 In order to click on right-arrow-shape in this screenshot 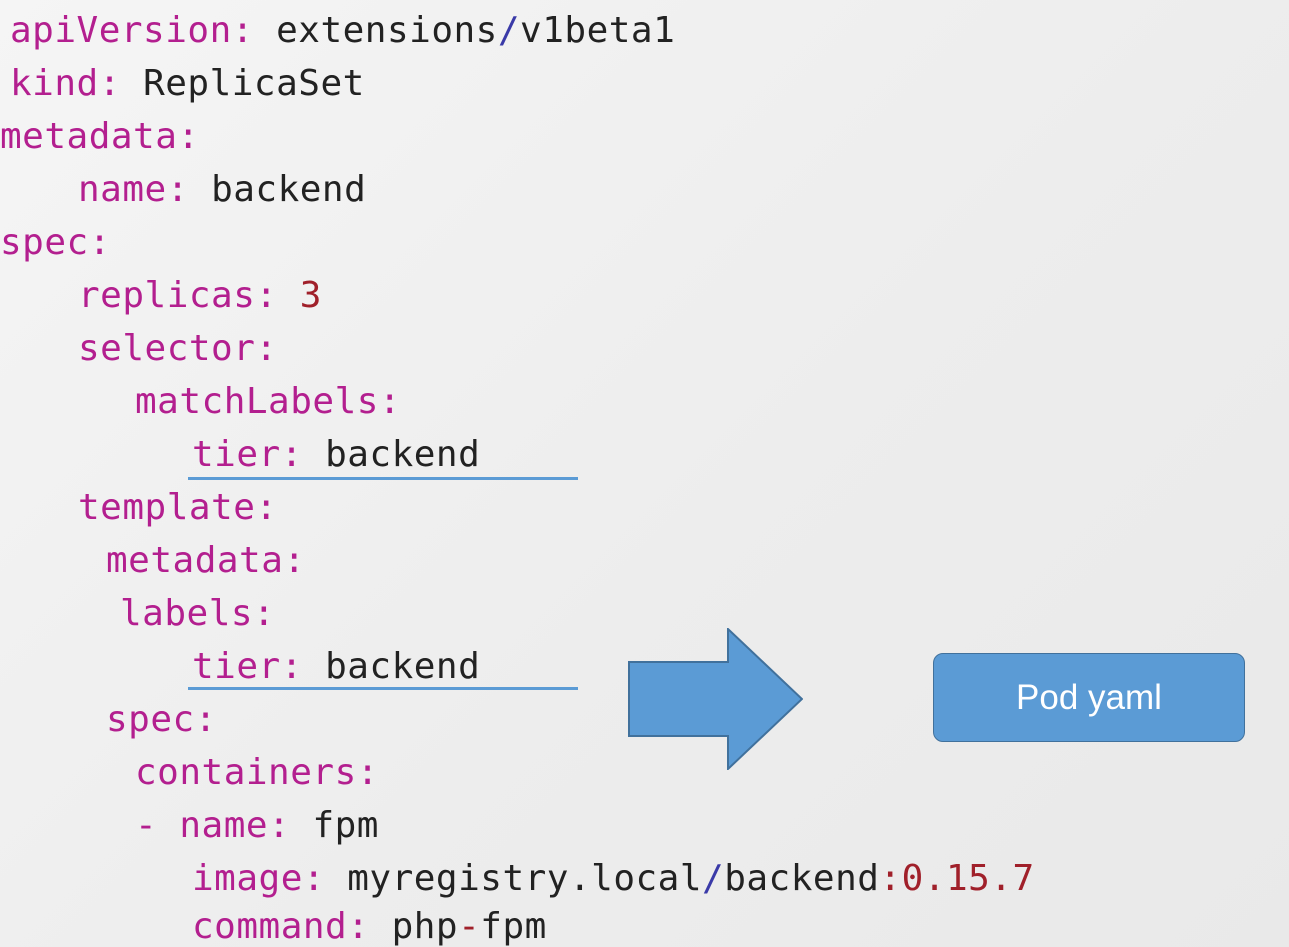, I will do `click(715, 699)`.